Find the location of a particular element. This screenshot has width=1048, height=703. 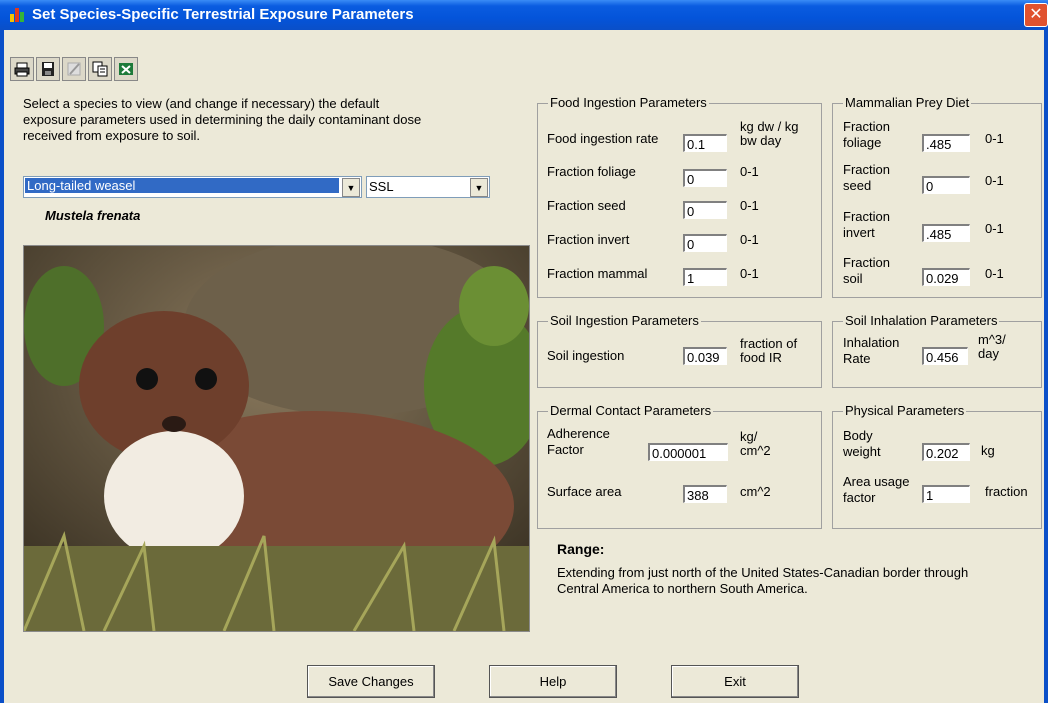

body-weight-unit: kg is located at coordinates (988, 450).